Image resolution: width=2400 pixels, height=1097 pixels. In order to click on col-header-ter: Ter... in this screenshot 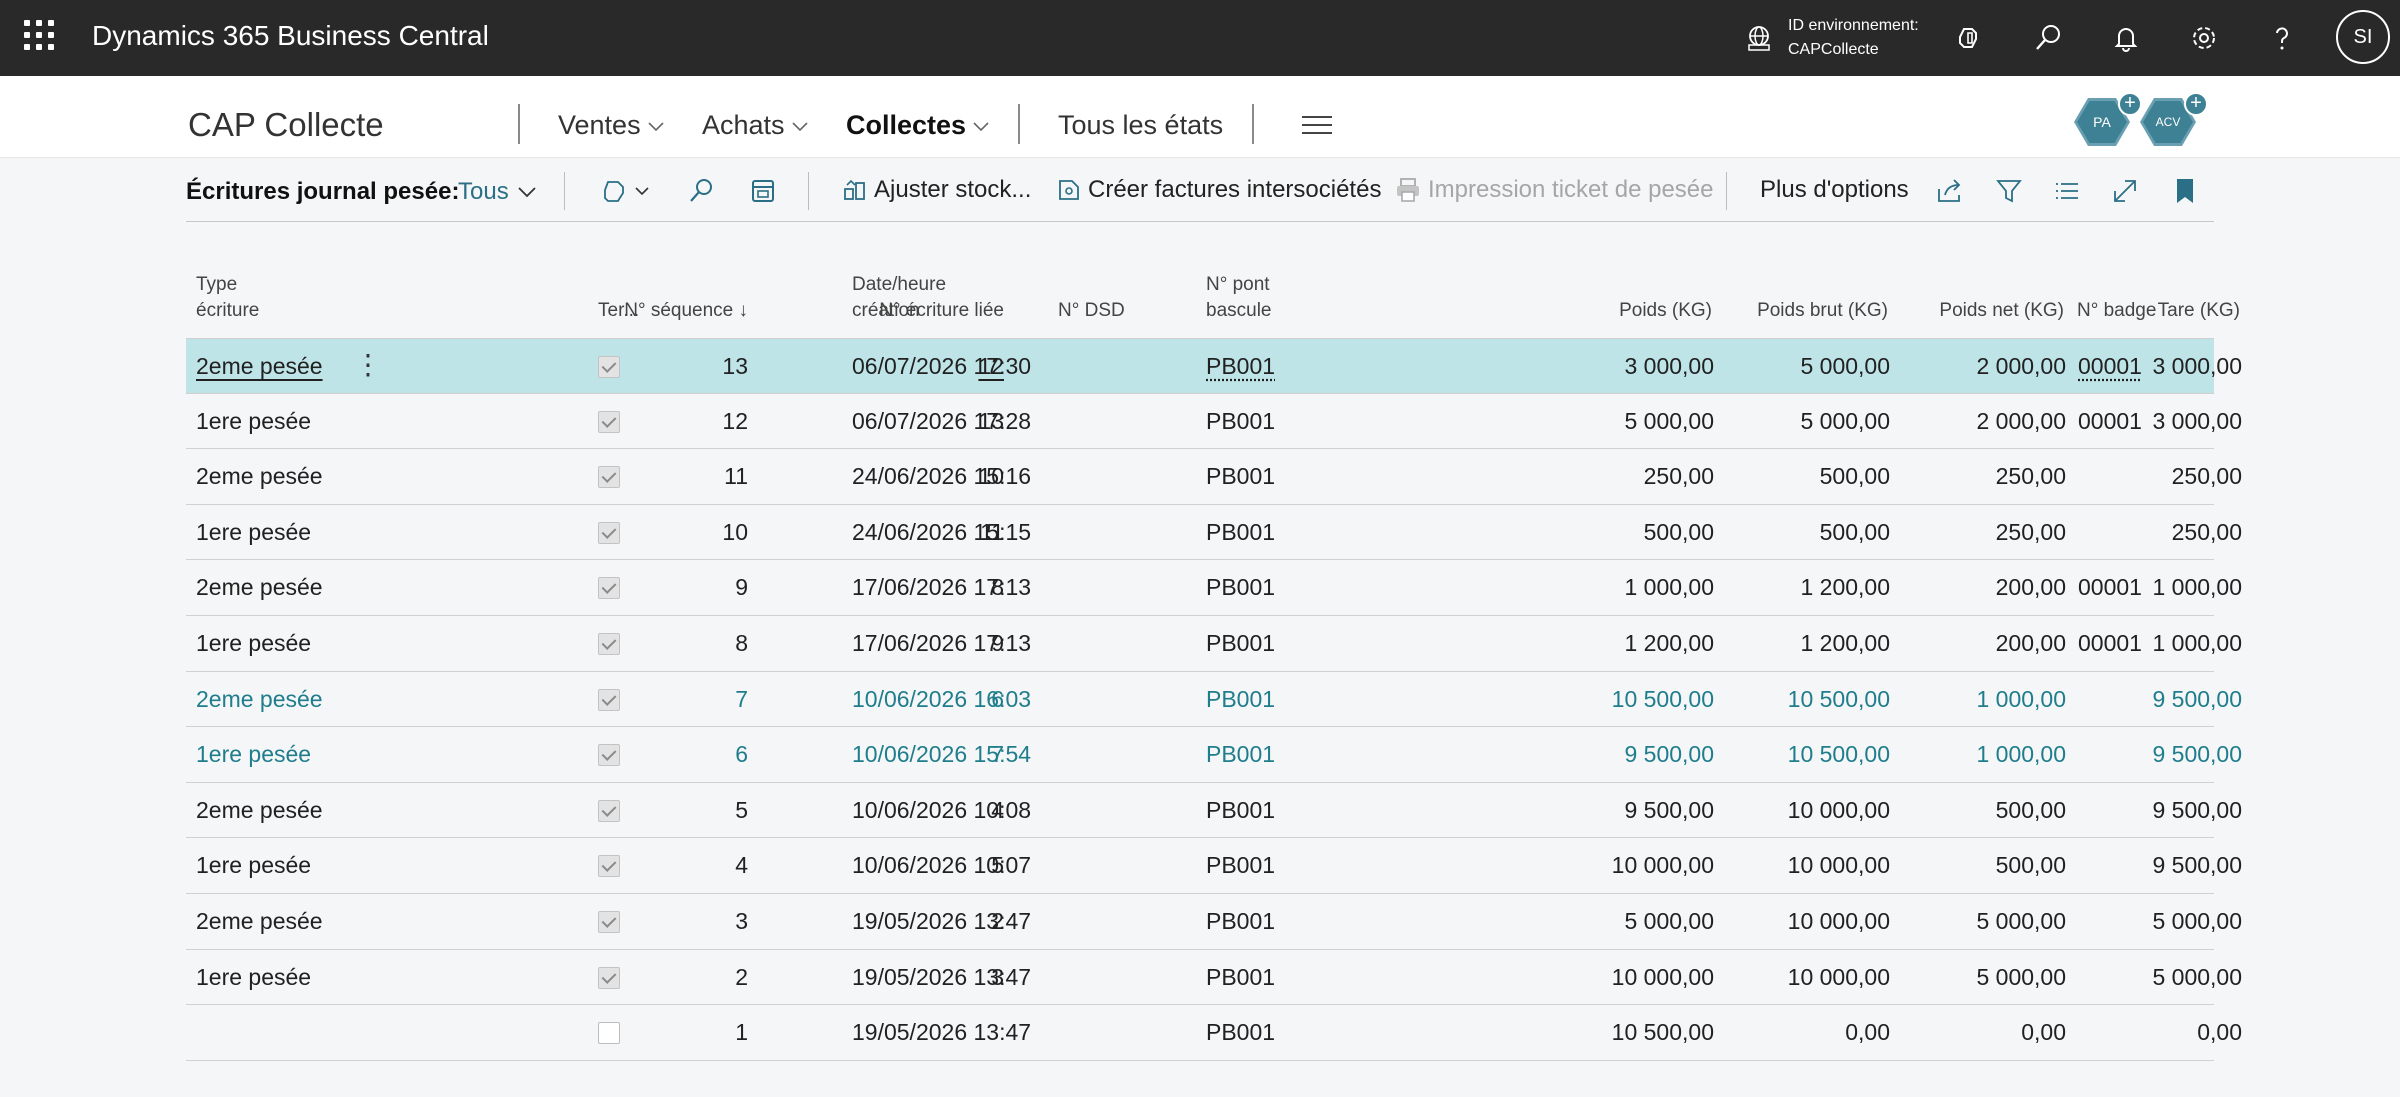, I will do `click(618, 311)`.